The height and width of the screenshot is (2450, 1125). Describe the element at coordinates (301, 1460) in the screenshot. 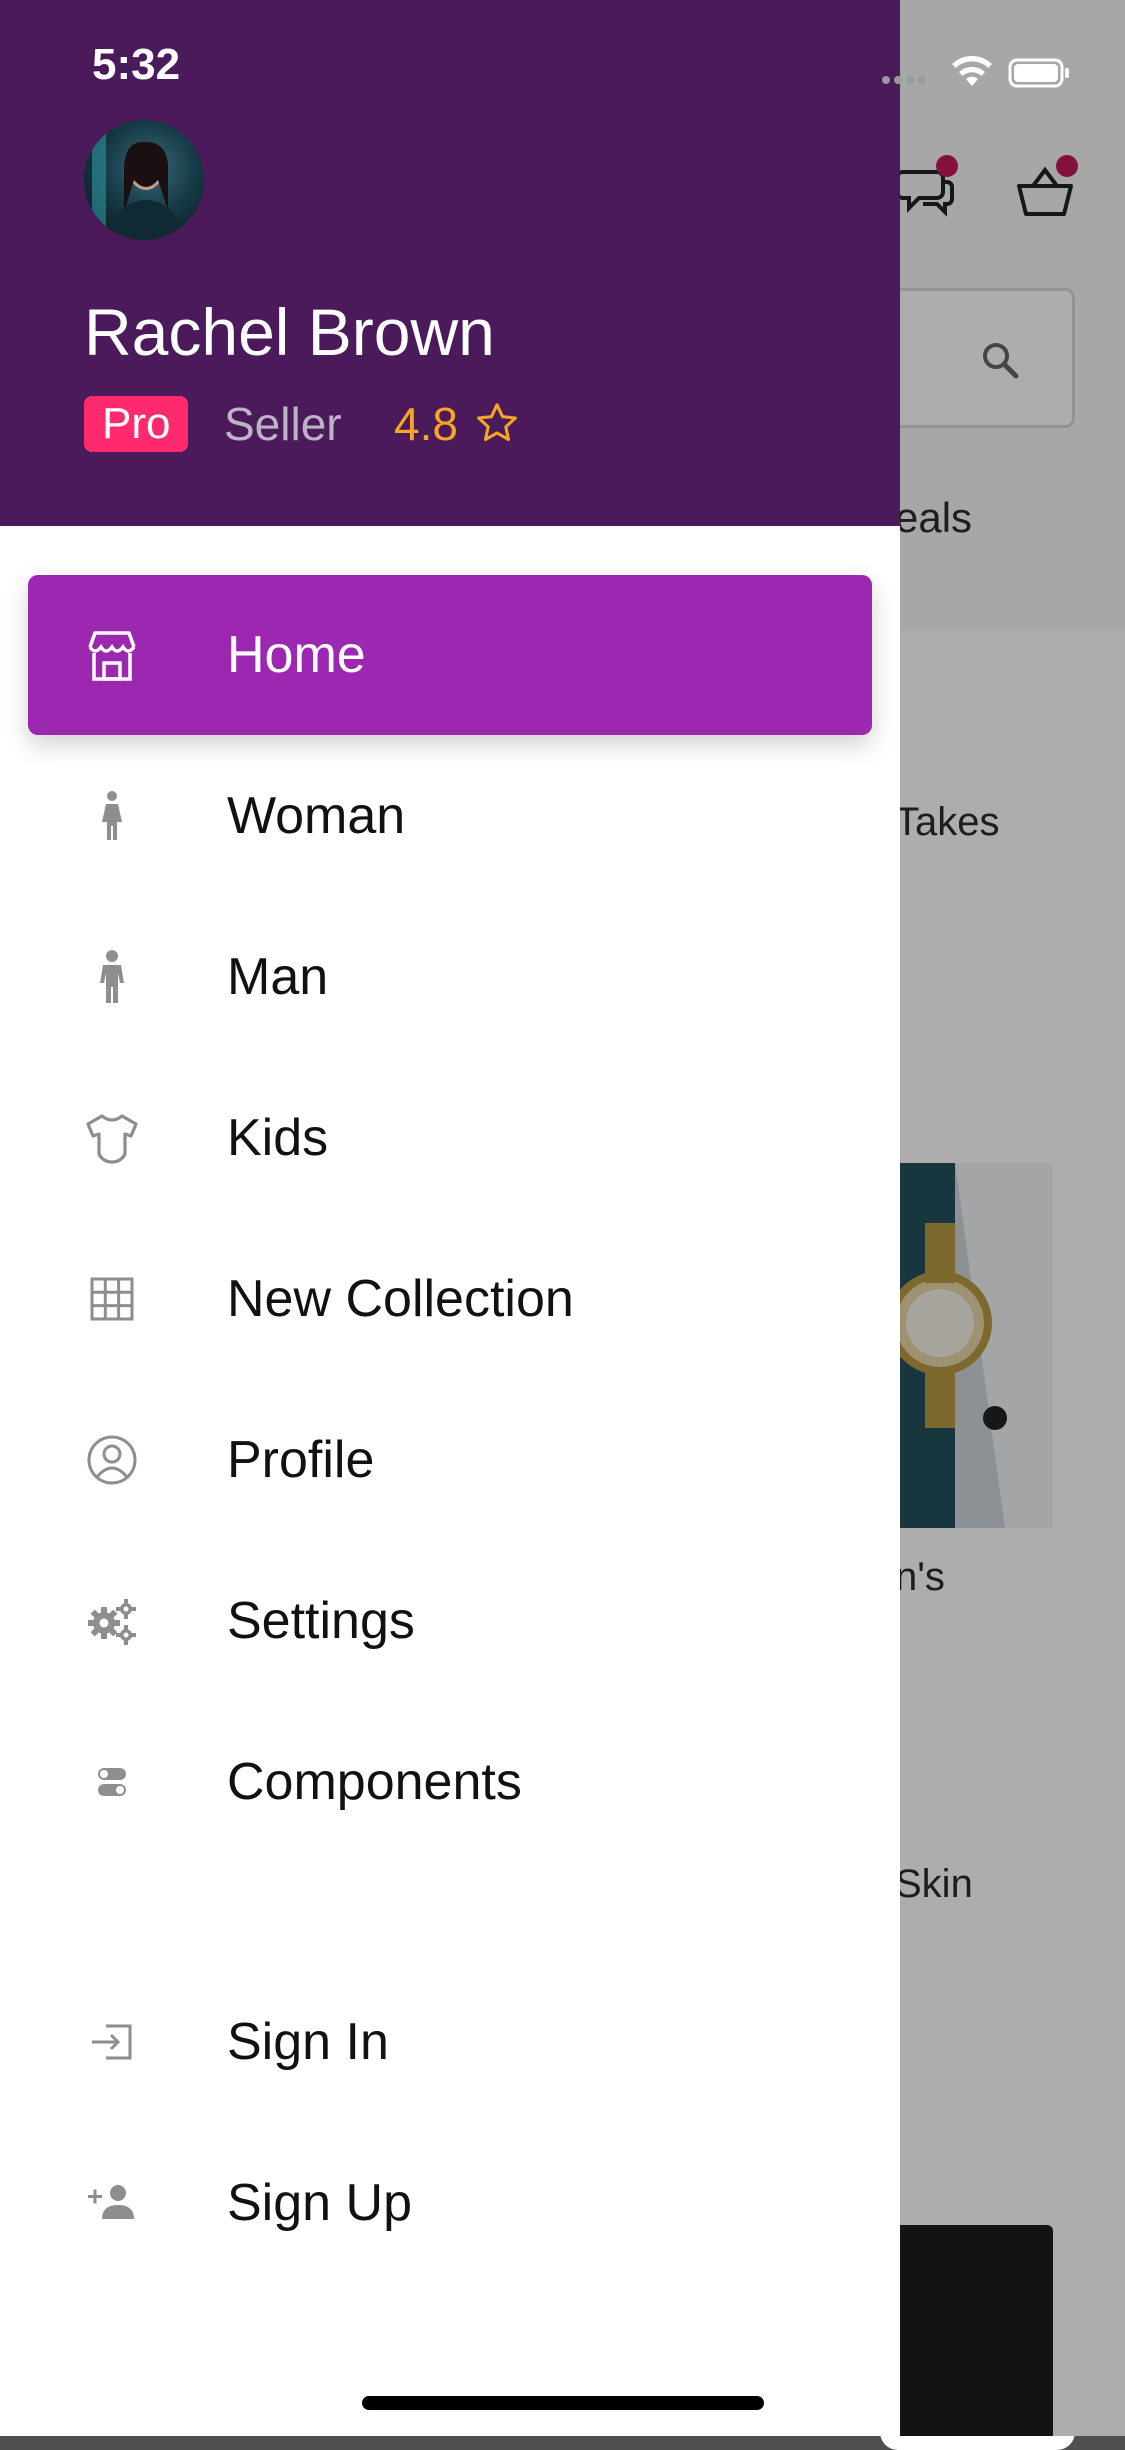

I see `menu-item-label: Profile` at that location.